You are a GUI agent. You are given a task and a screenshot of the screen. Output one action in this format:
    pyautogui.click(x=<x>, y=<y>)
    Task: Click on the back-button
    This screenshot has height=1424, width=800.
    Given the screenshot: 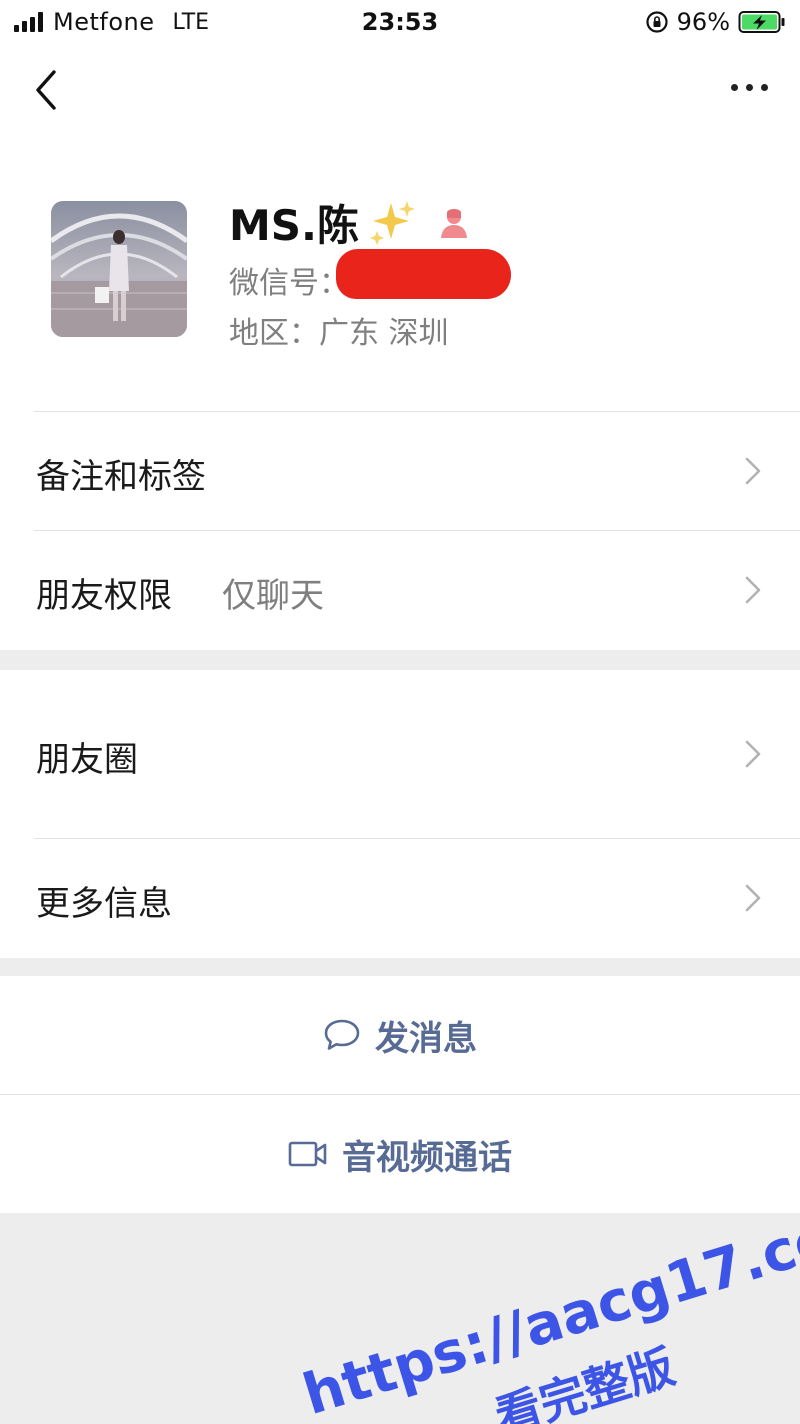 What is the action you would take?
    pyautogui.click(x=48, y=90)
    